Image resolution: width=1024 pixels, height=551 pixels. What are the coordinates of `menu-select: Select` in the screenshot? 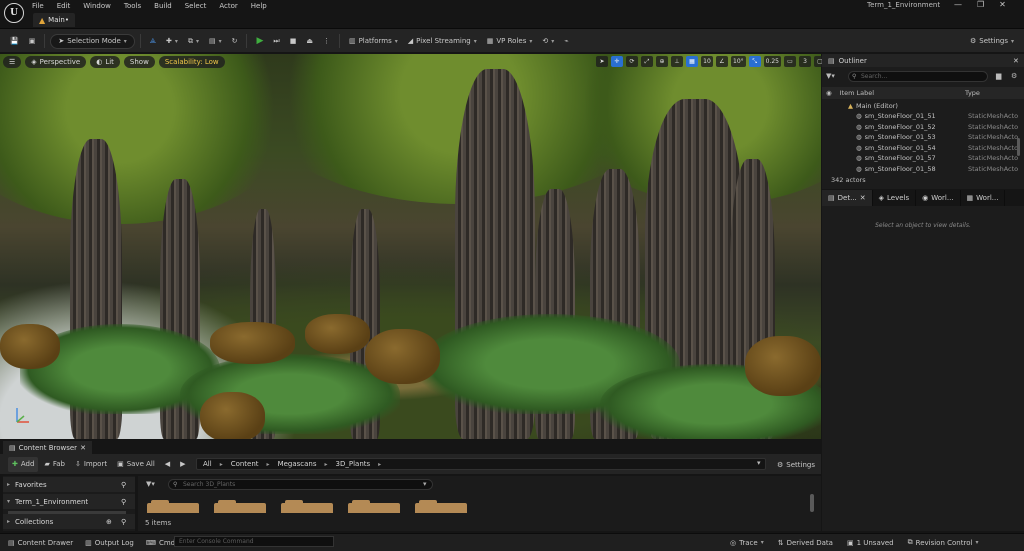 It's located at (196, 6).